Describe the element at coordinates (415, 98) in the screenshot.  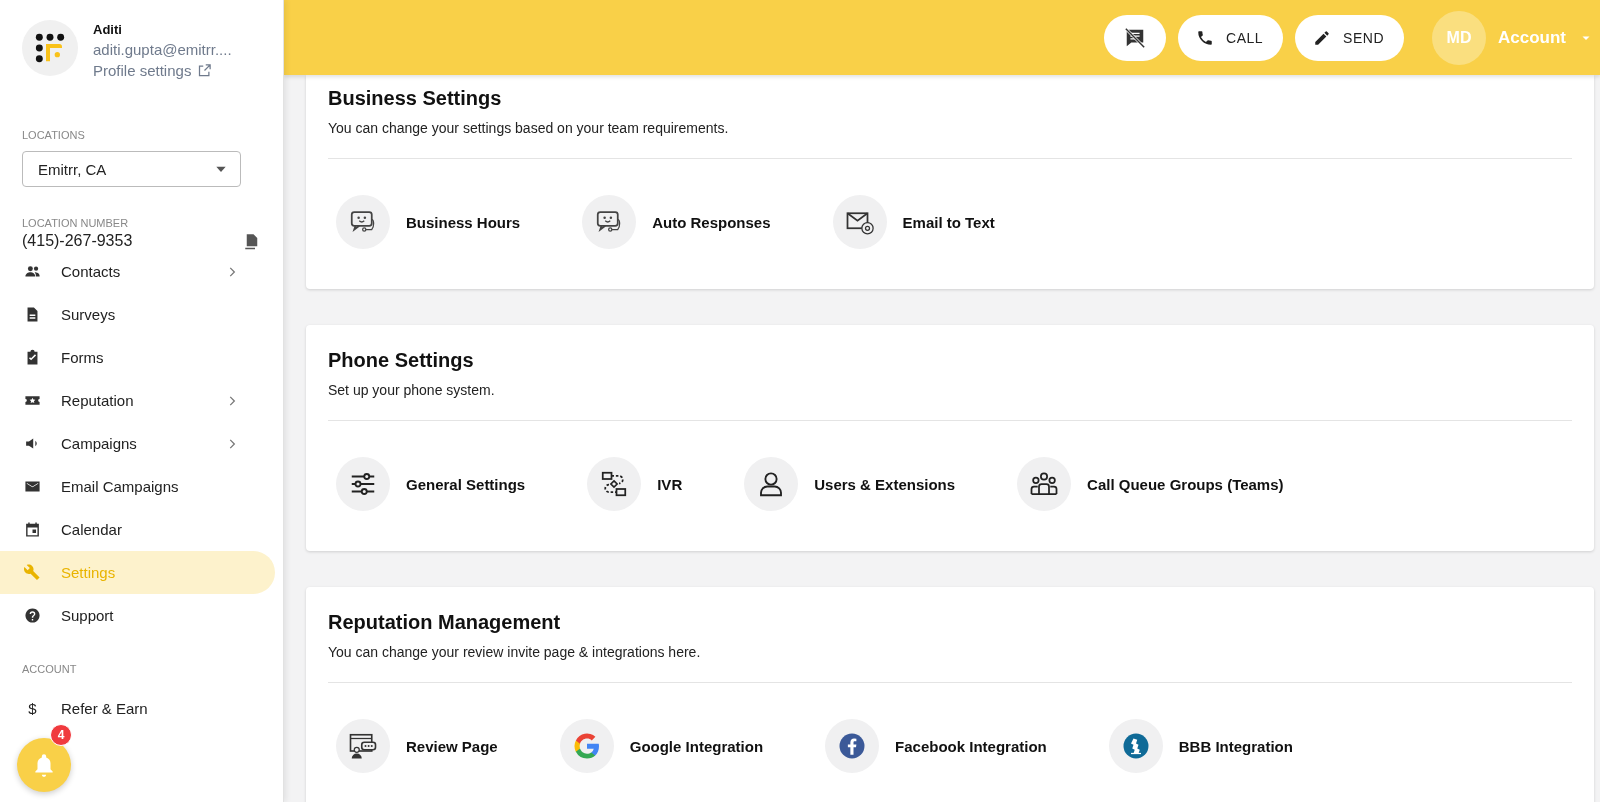
I see `section-title: Business Settings` at that location.